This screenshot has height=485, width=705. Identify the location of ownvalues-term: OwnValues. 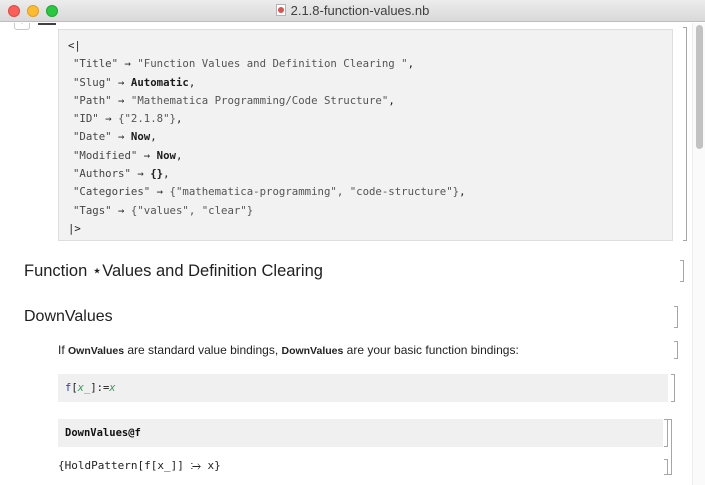
(96, 351).